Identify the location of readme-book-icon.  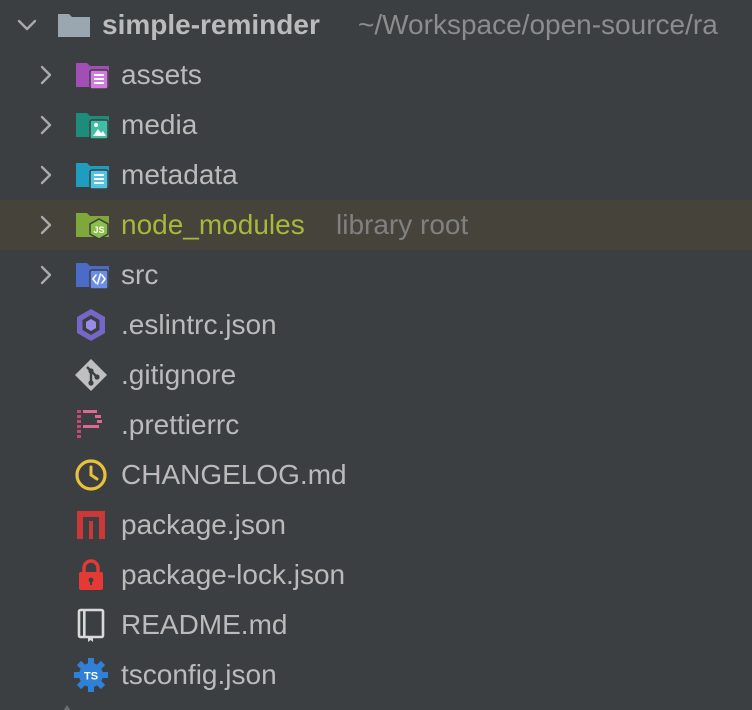
(91, 625).